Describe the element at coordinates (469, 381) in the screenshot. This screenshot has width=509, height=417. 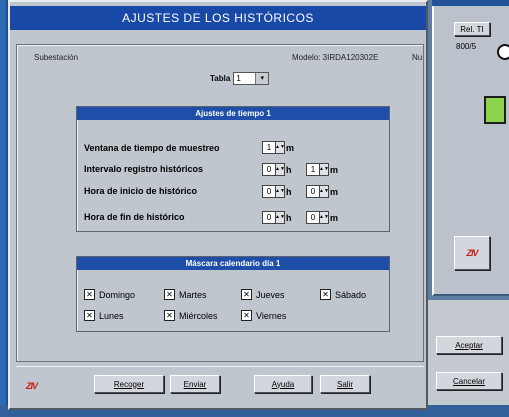
I see `cancelar-button: Cancelar` at that location.